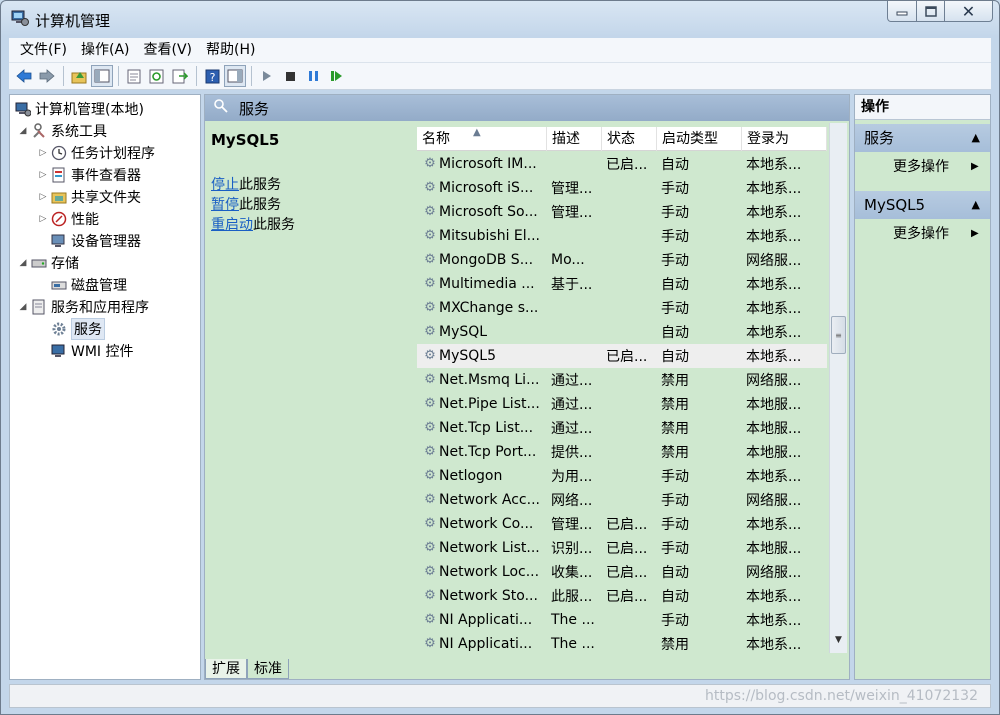 The image size is (1000, 715). I want to click on column-log-on-as: 登录为, so click(784, 139).